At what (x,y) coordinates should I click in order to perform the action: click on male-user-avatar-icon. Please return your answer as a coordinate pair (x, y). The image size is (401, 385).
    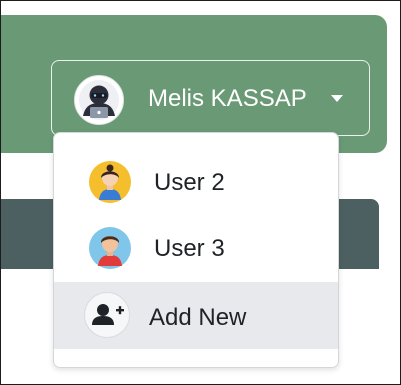
    Looking at the image, I should click on (110, 248).